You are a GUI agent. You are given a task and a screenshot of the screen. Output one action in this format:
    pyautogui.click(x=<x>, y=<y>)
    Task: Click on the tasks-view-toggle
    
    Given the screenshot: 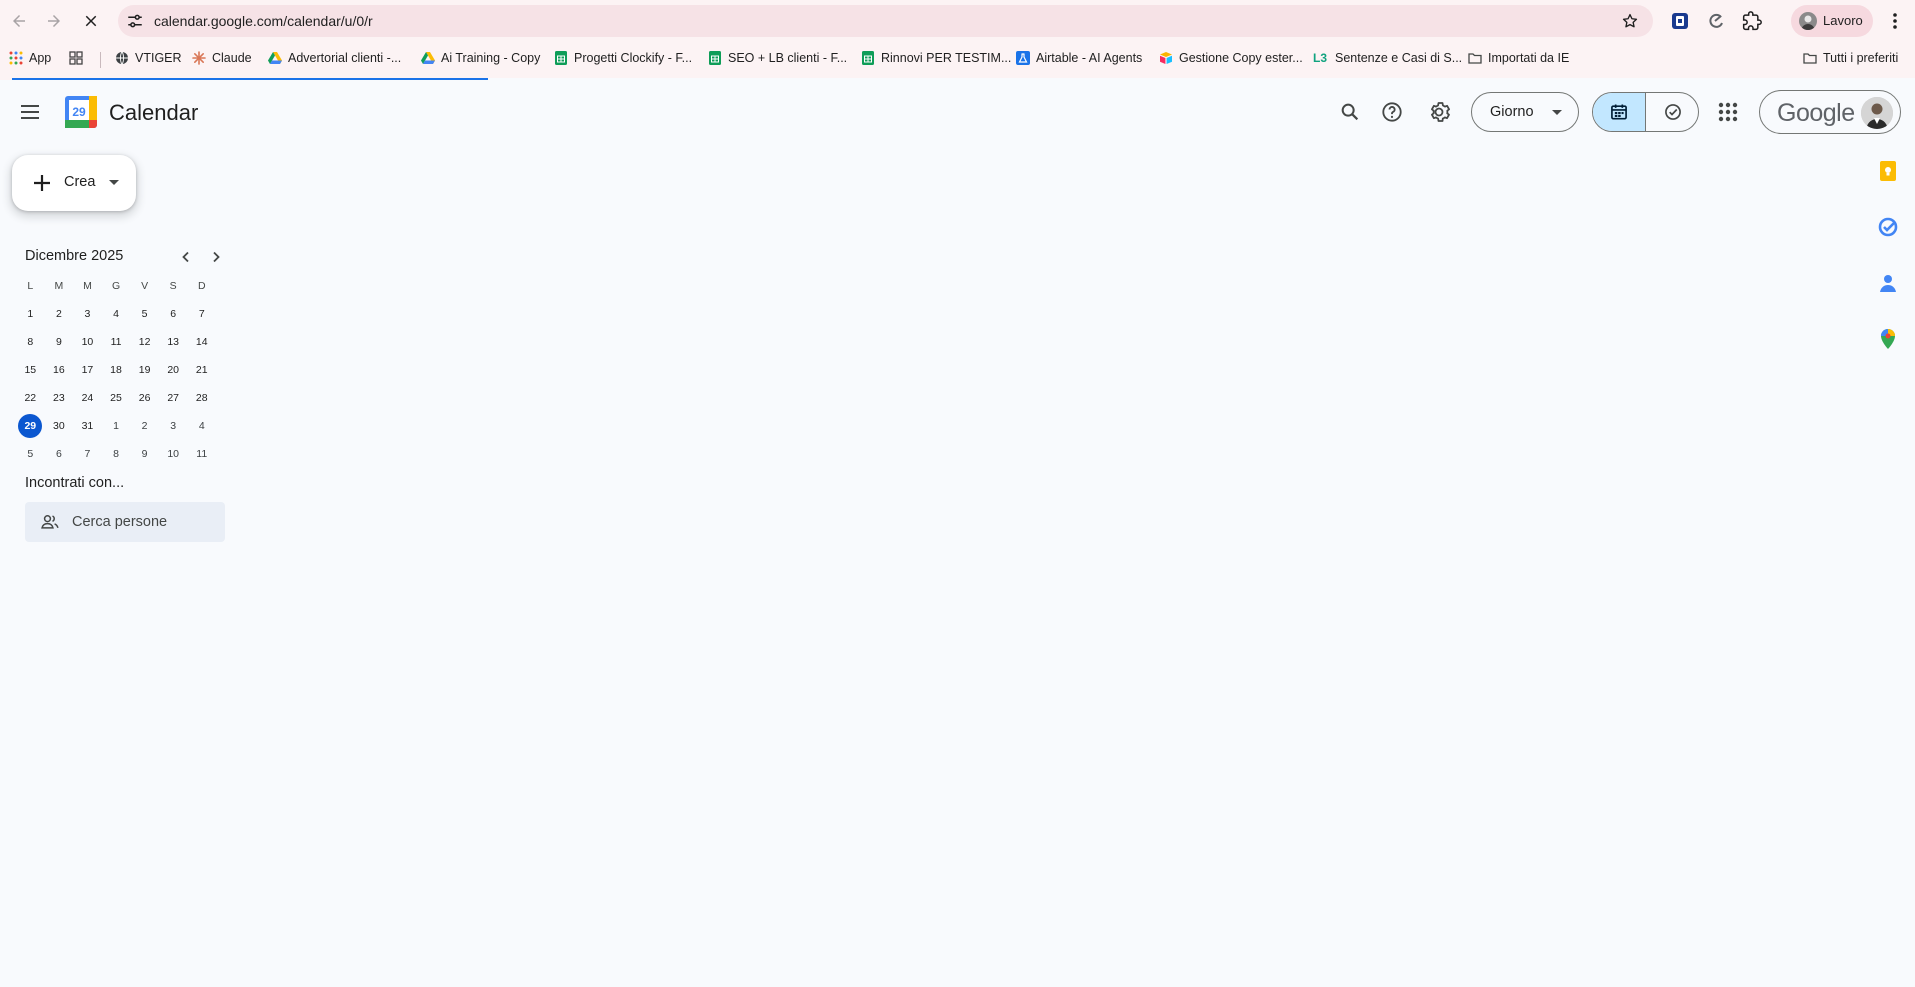 What is the action you would take?
    pyautogui.click(x=1672, y=112)
    